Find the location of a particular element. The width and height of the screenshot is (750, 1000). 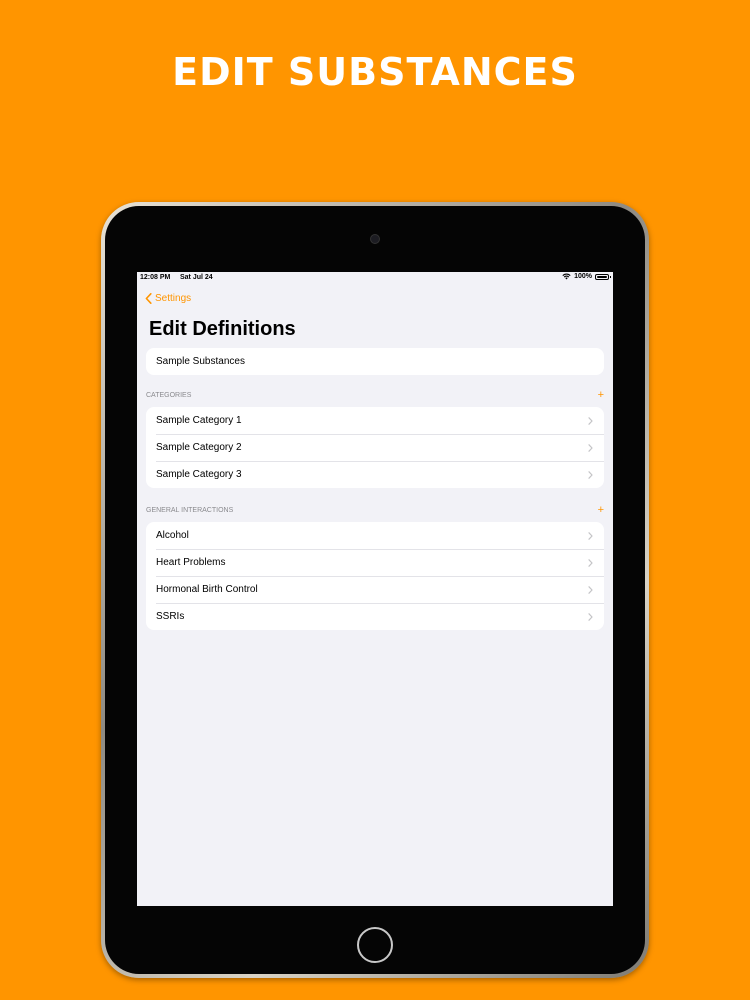

back-button: Settings is located at coordinates (168, 298).